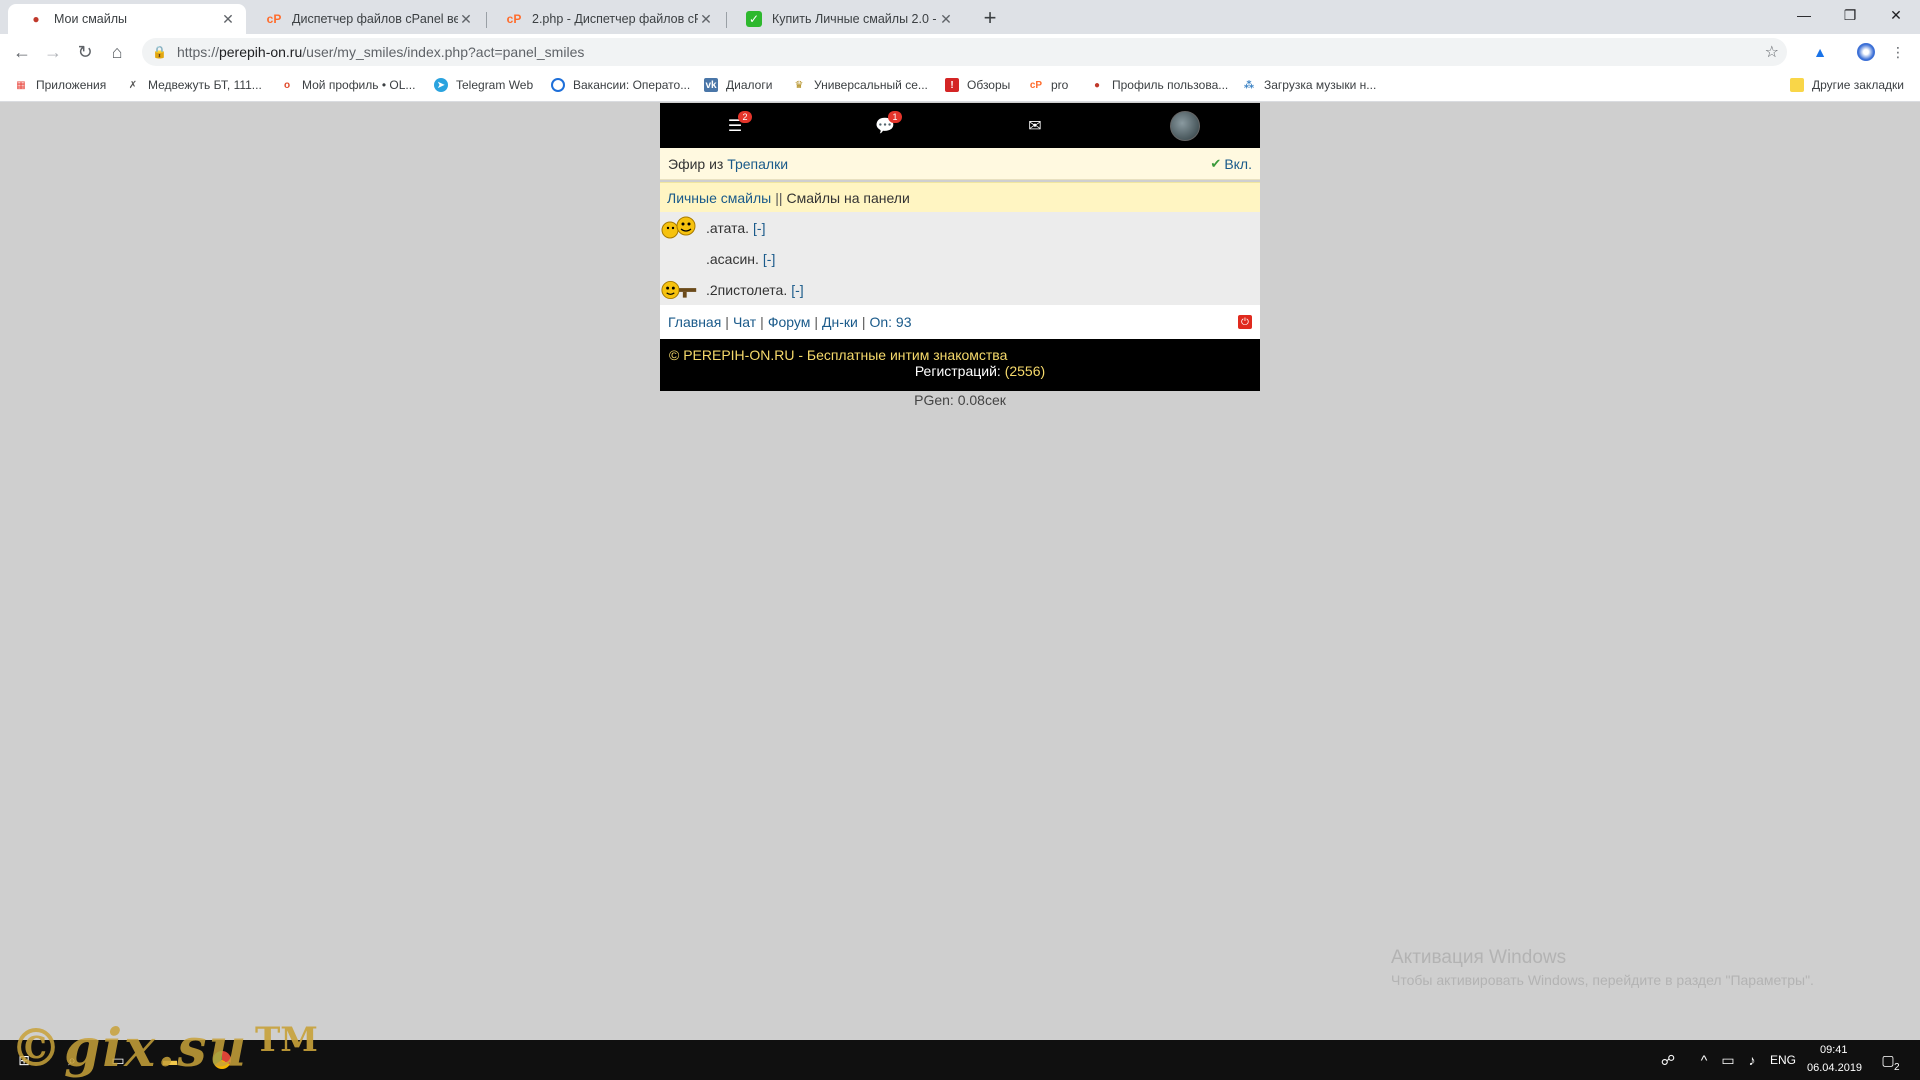 This screenshot has width=1920, height=1080. Describe the element at coordinates (441, 85) in the screenshot. I see `telegram-icon: ➤` at that location.